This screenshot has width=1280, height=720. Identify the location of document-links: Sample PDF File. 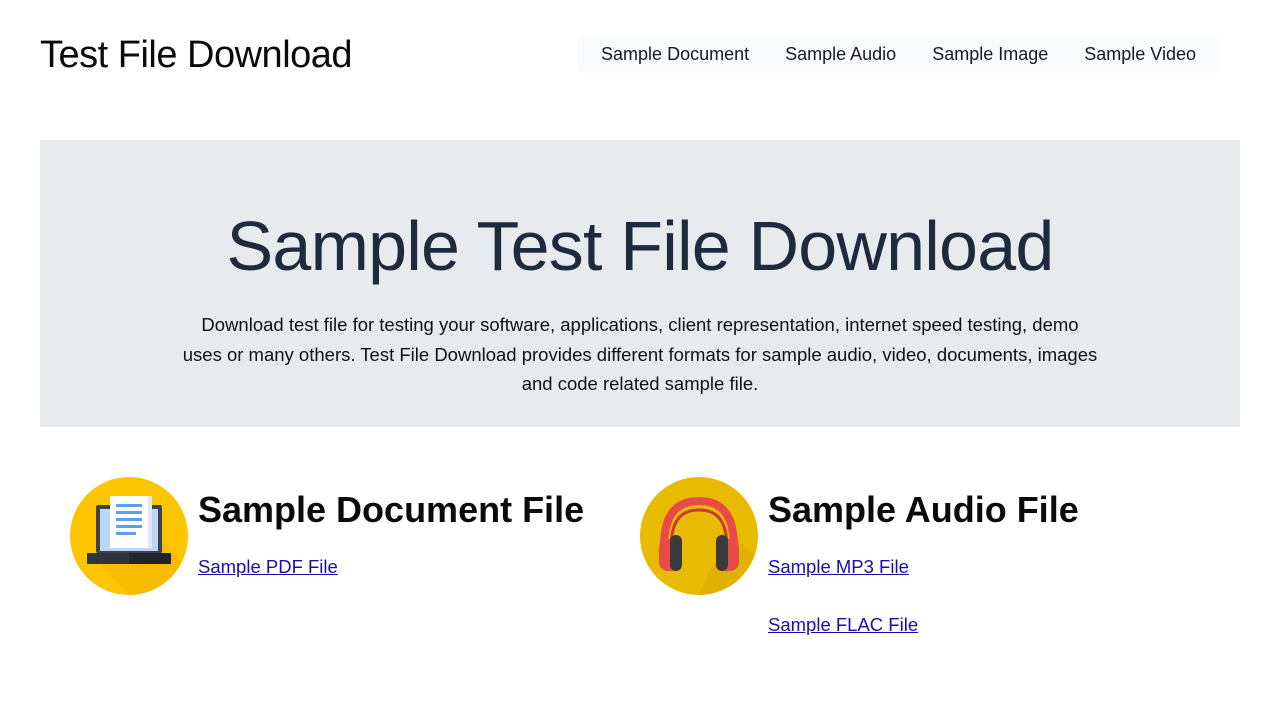
(268, 584).